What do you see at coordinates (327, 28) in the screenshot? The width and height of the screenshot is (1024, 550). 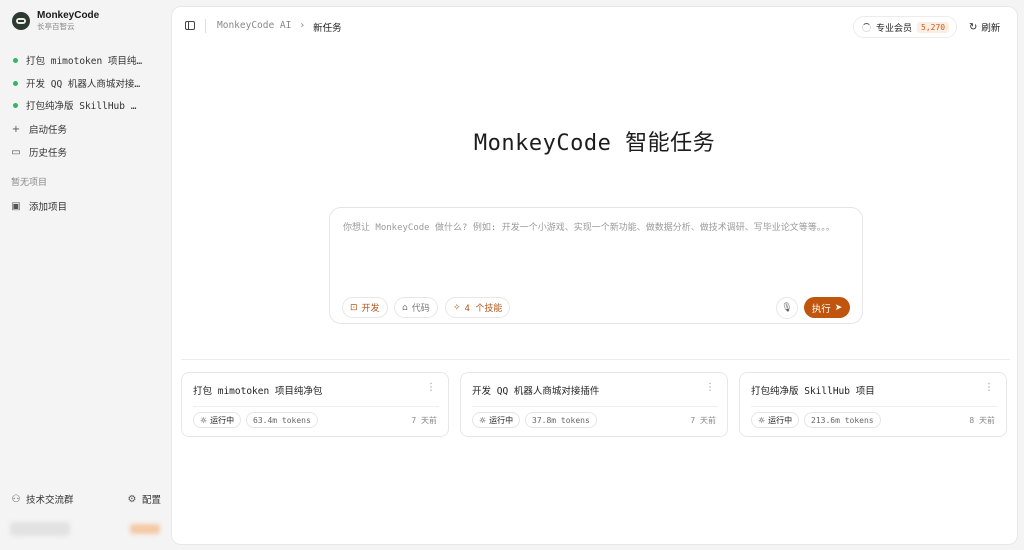 I see `breadcrumb-current: 新任务` at bounding box center [327, 28].